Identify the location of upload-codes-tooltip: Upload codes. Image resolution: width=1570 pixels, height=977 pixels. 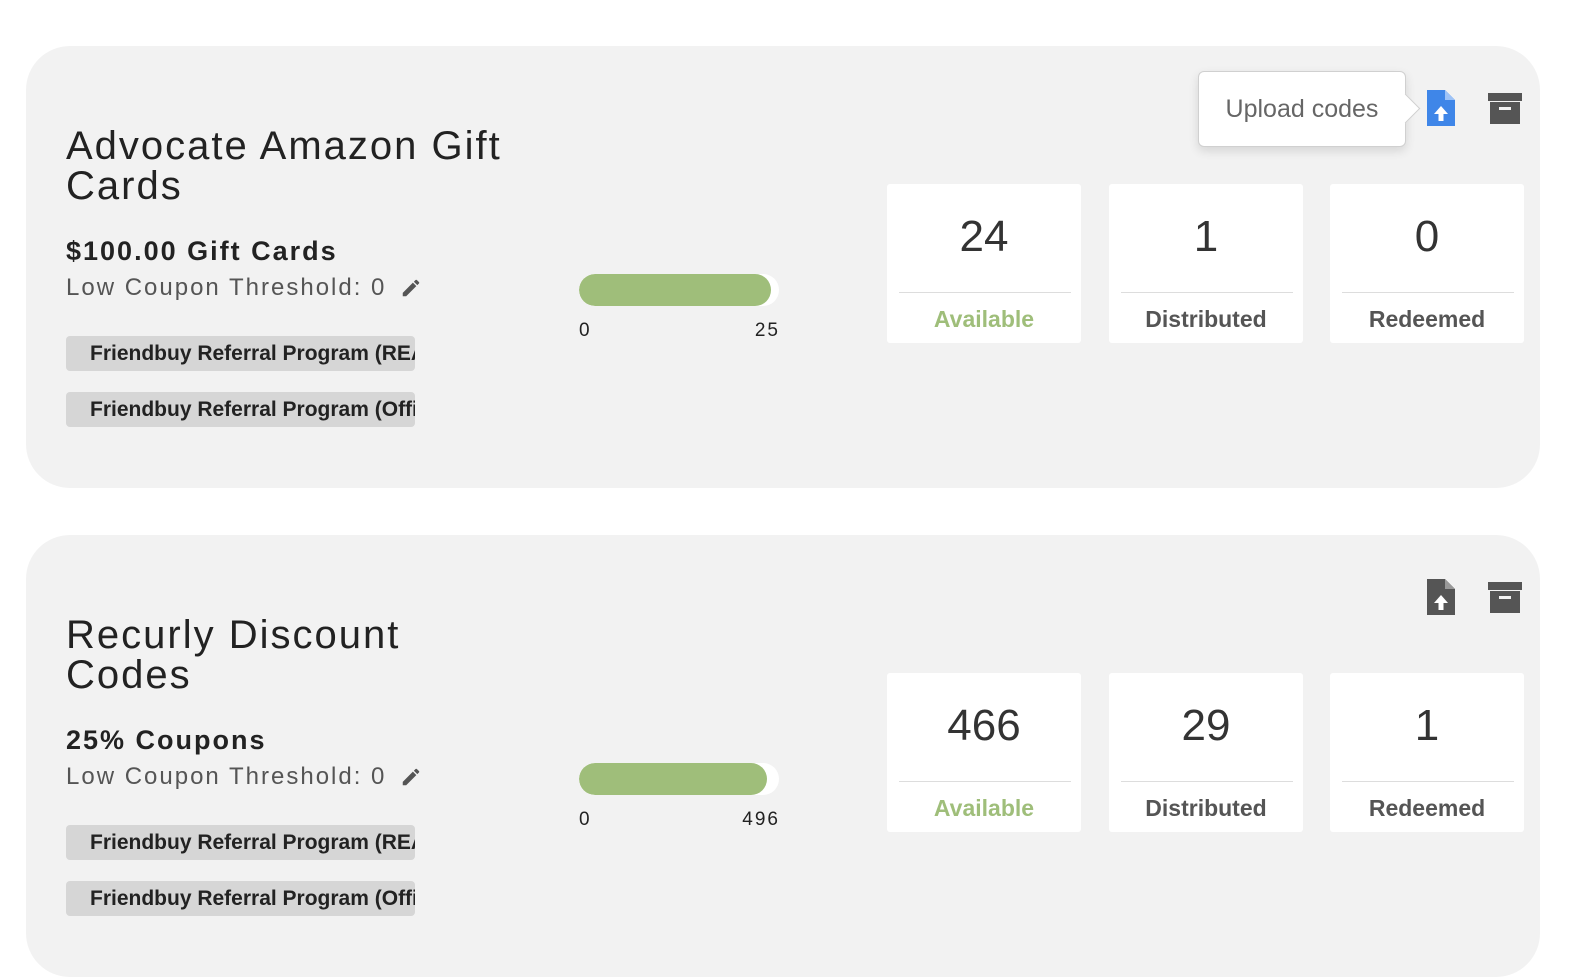
(1302, 109).